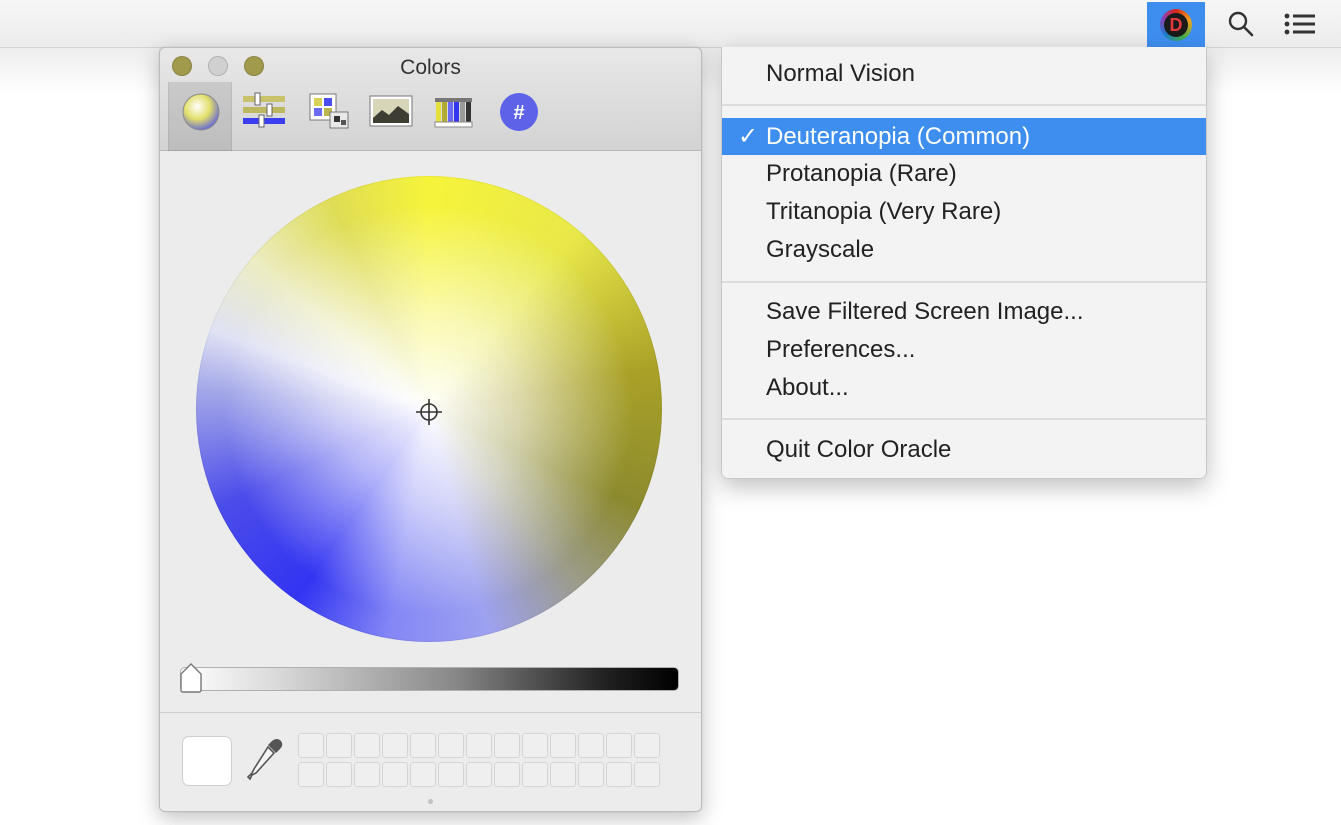 This screenshot has height=825, width=1341. What do you see at coordinates (1300, 24) in the screenshot?
I see `list-icon` at bounding box center [1300, 24].